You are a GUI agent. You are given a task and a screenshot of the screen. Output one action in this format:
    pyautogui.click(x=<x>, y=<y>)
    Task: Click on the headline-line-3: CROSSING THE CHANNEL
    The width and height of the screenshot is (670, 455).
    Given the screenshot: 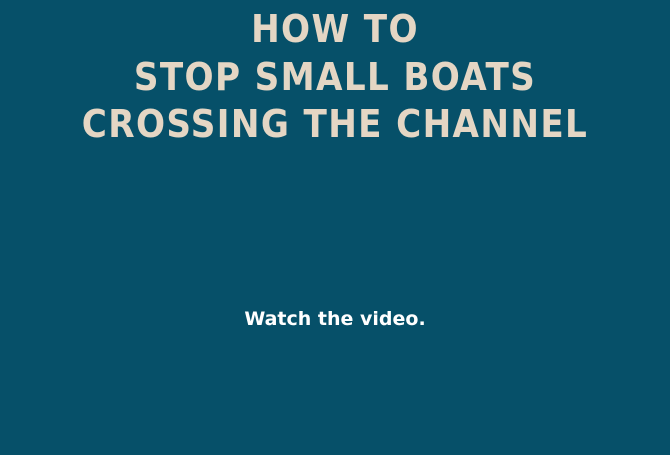 What is the action you would take?
    pyautogui.click(x=335, y=124)
    